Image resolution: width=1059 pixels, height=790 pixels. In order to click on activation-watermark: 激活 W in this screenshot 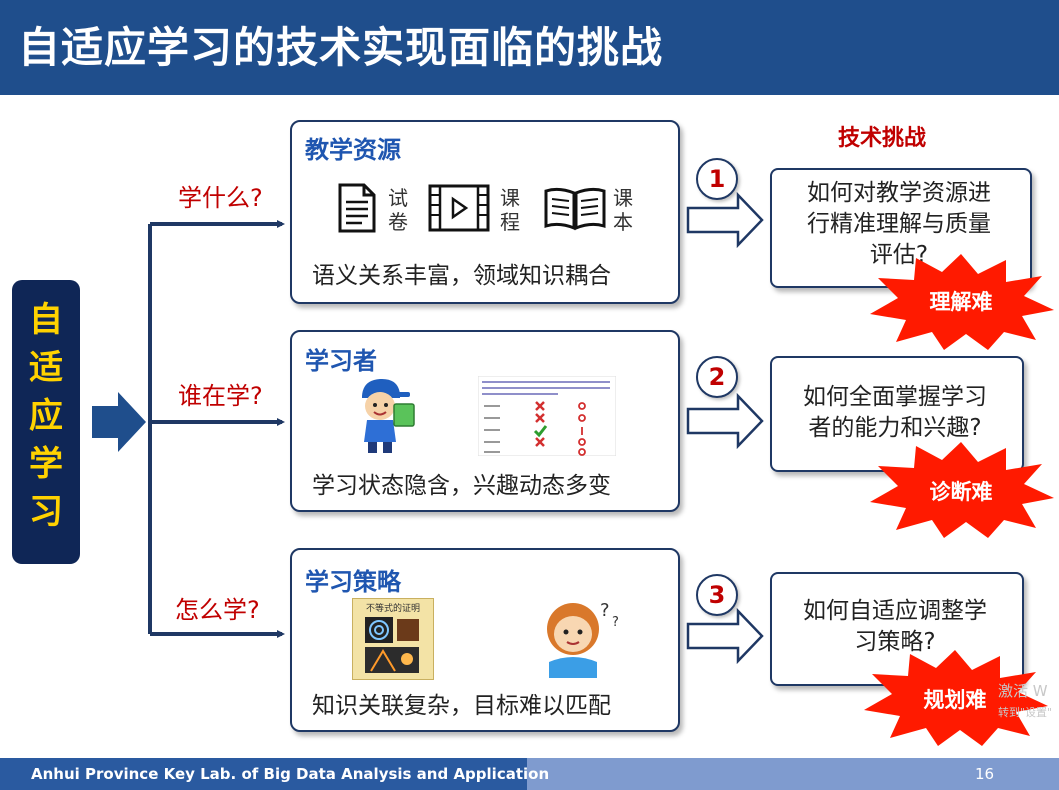, I will do `click(1023, 691)`.